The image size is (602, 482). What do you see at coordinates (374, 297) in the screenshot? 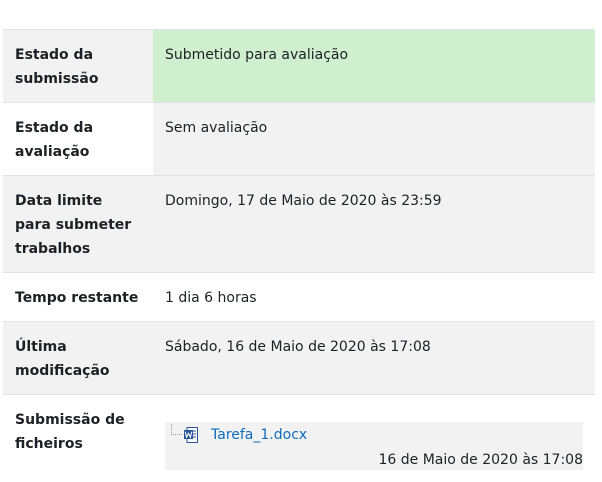
I see `time-remaining-value: 1 dia 6 horas` at bounding box center [374, 297].